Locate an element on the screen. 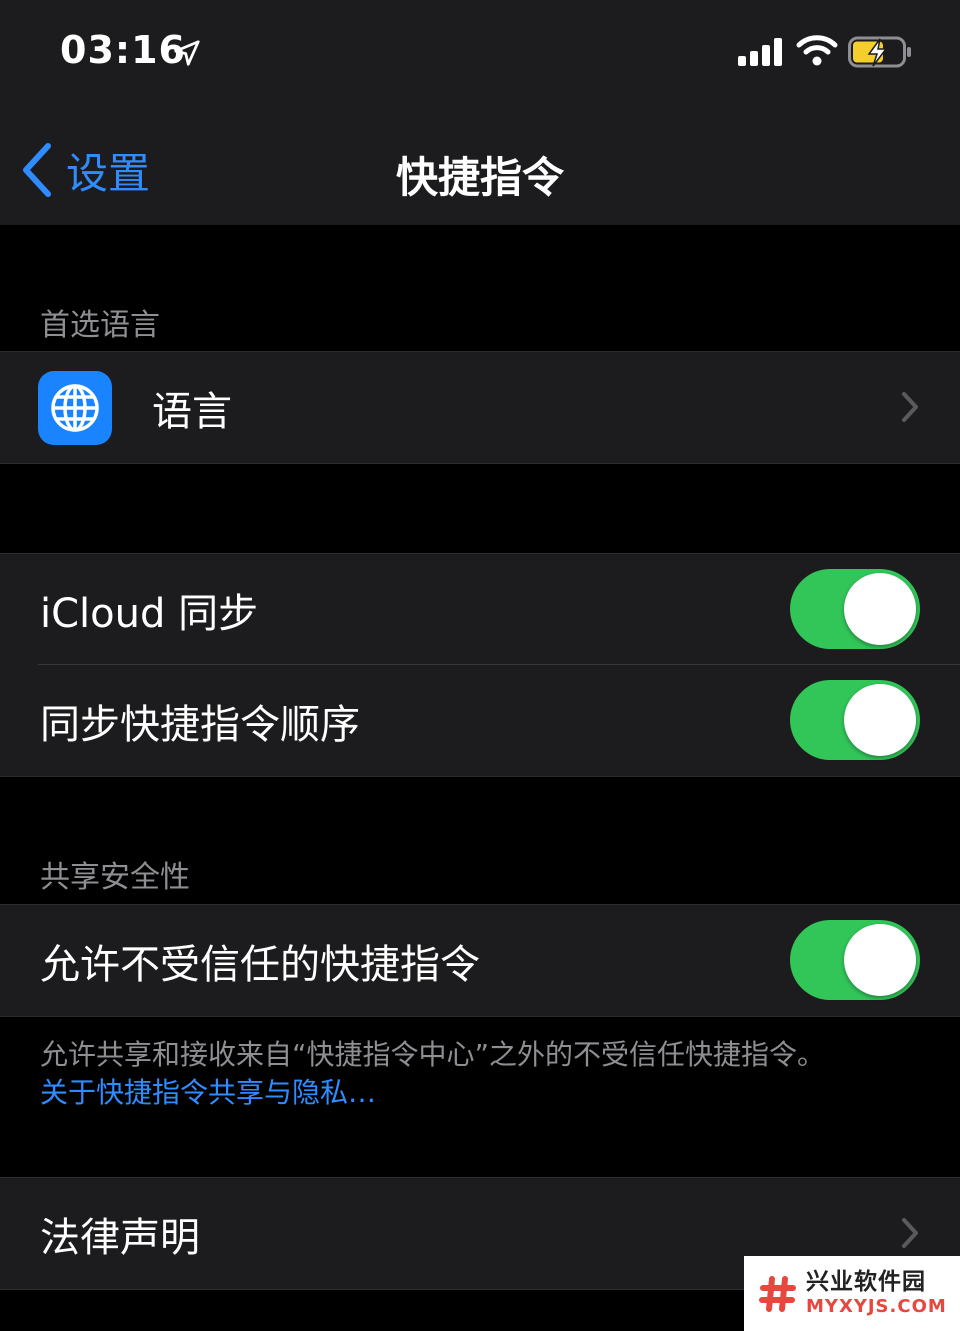 Image resolution: width=960 pixels, height=1331 pixels. status-bar: 03:16 is located at coordinates (480, 50).